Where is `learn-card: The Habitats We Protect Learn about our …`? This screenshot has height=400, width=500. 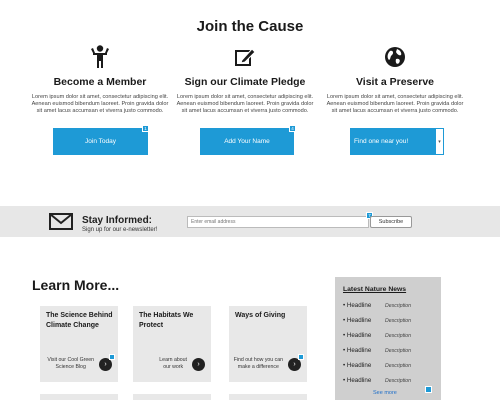
learn-card: The Habitats We Protect Learn about our … is located at coordinates (172, 344).